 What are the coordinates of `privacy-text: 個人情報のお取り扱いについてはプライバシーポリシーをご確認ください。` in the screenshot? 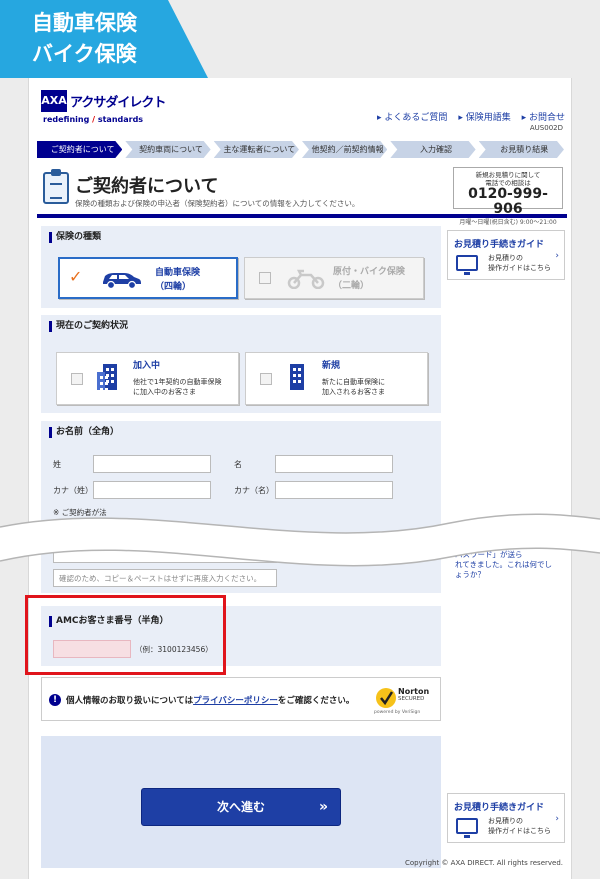 It's located at (210, 701).